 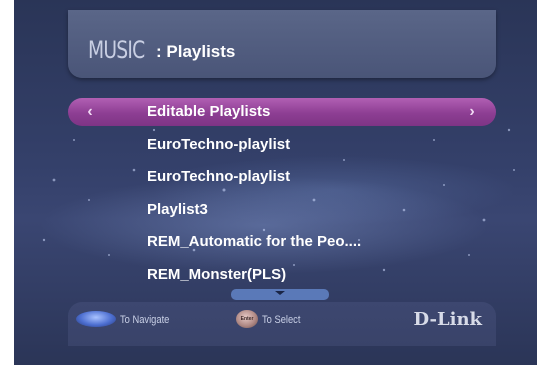 What do you see at coordinates (209, 111) in the screenshot?
I see `list-item-label: Editable Playlists` at bounding box center [209, 111].